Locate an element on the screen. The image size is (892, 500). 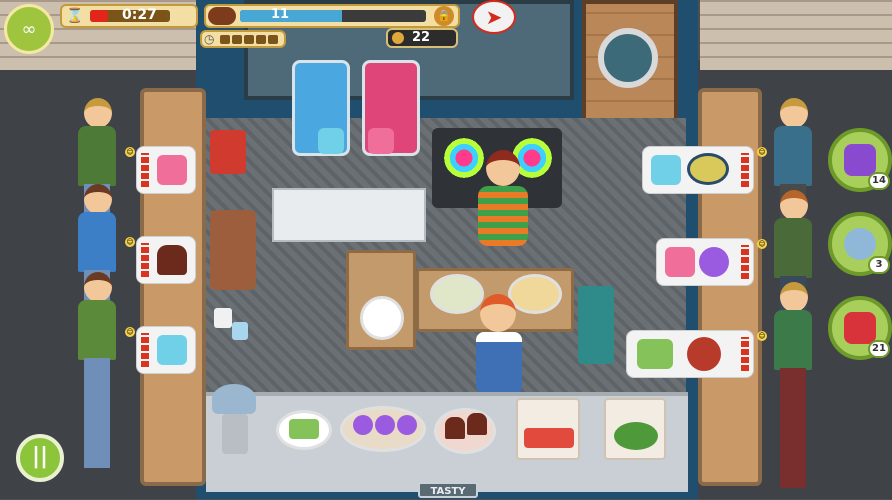
pink-smoothie-icon is located at coordinates (680, 262).